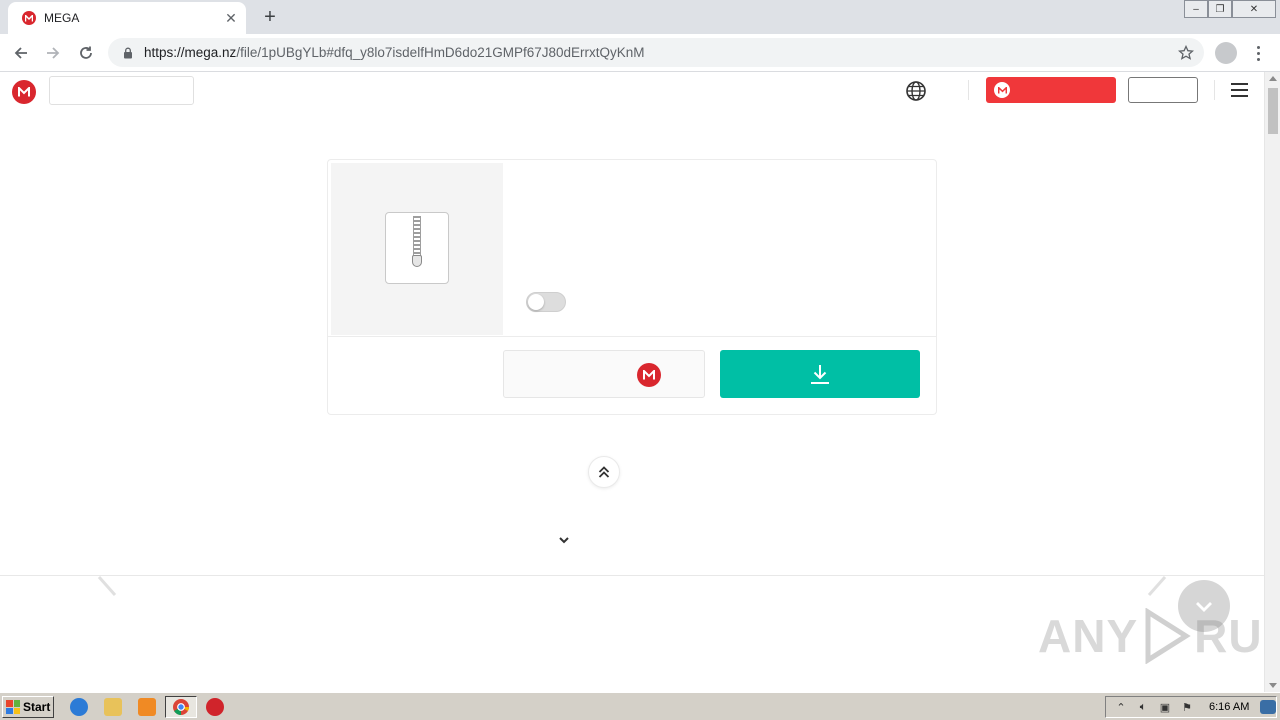  What do you see at coordinates (190, 52) in the screenshot?
I see `url-host: https://mega.nz` at bounding box center [190, 52].